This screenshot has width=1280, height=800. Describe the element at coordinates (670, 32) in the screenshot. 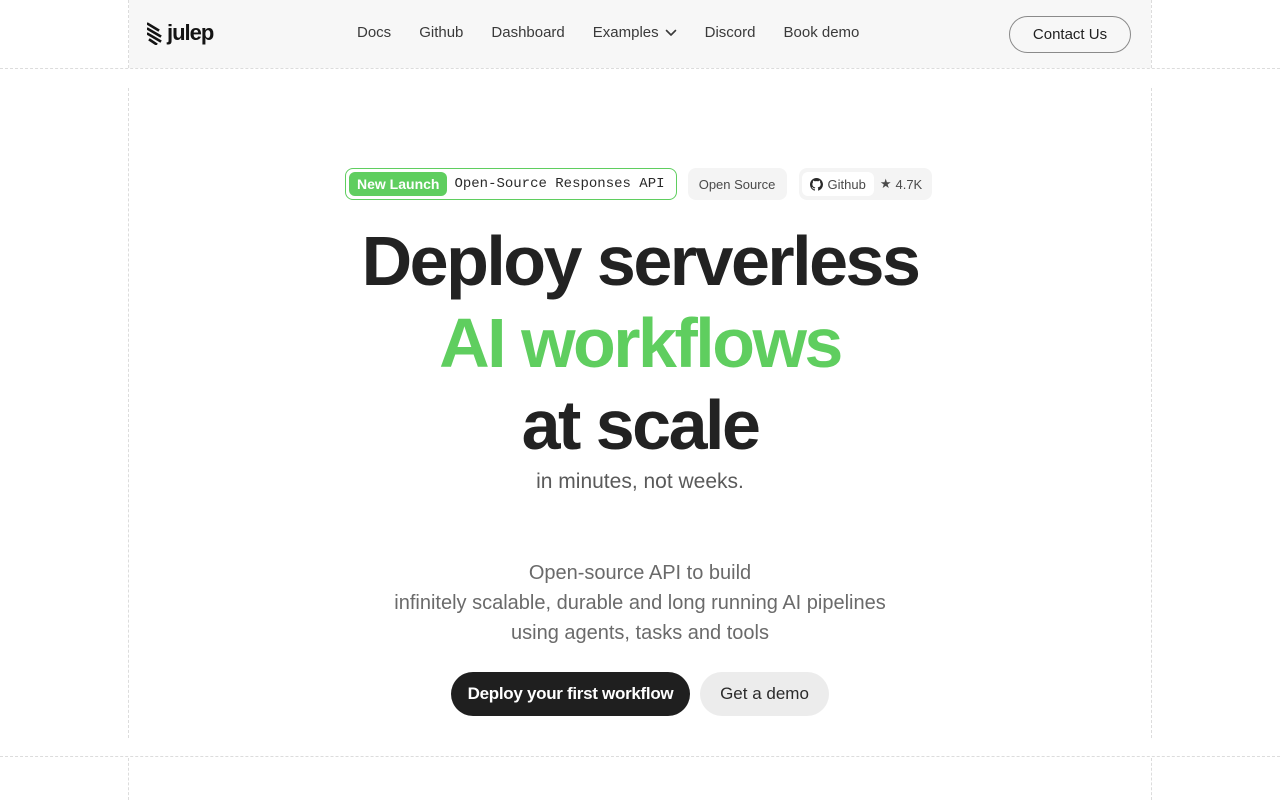

I see `chevron-down-icon` at that location.